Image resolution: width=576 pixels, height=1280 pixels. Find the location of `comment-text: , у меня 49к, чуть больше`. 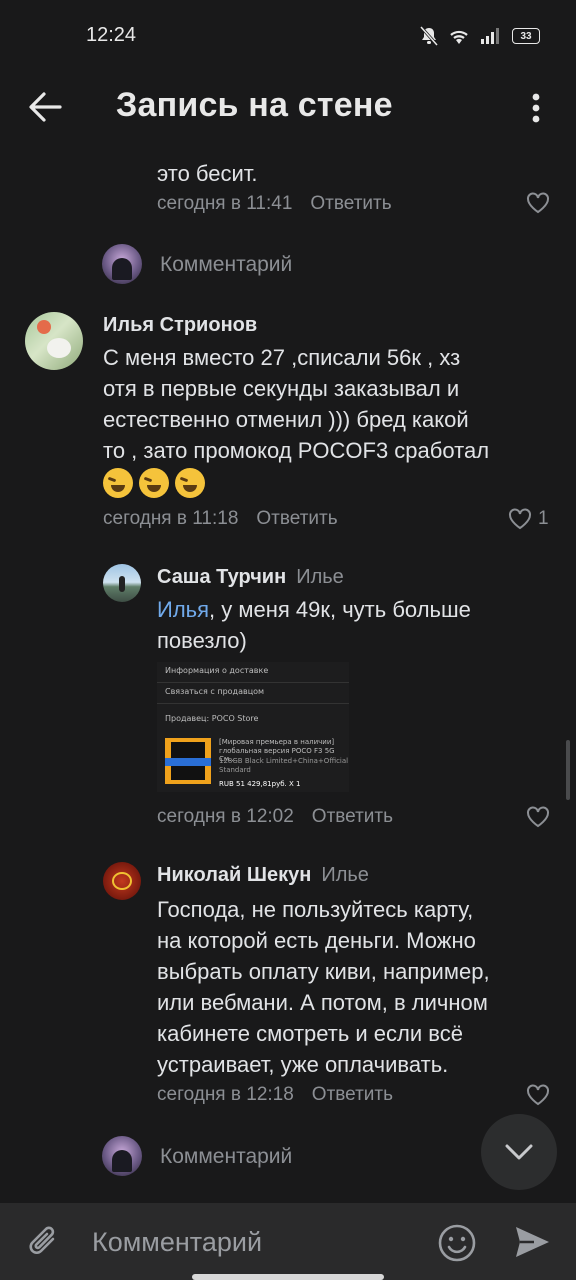

comment-text: , у меня 49к, чуть больше is located at coordinates (340, 609).